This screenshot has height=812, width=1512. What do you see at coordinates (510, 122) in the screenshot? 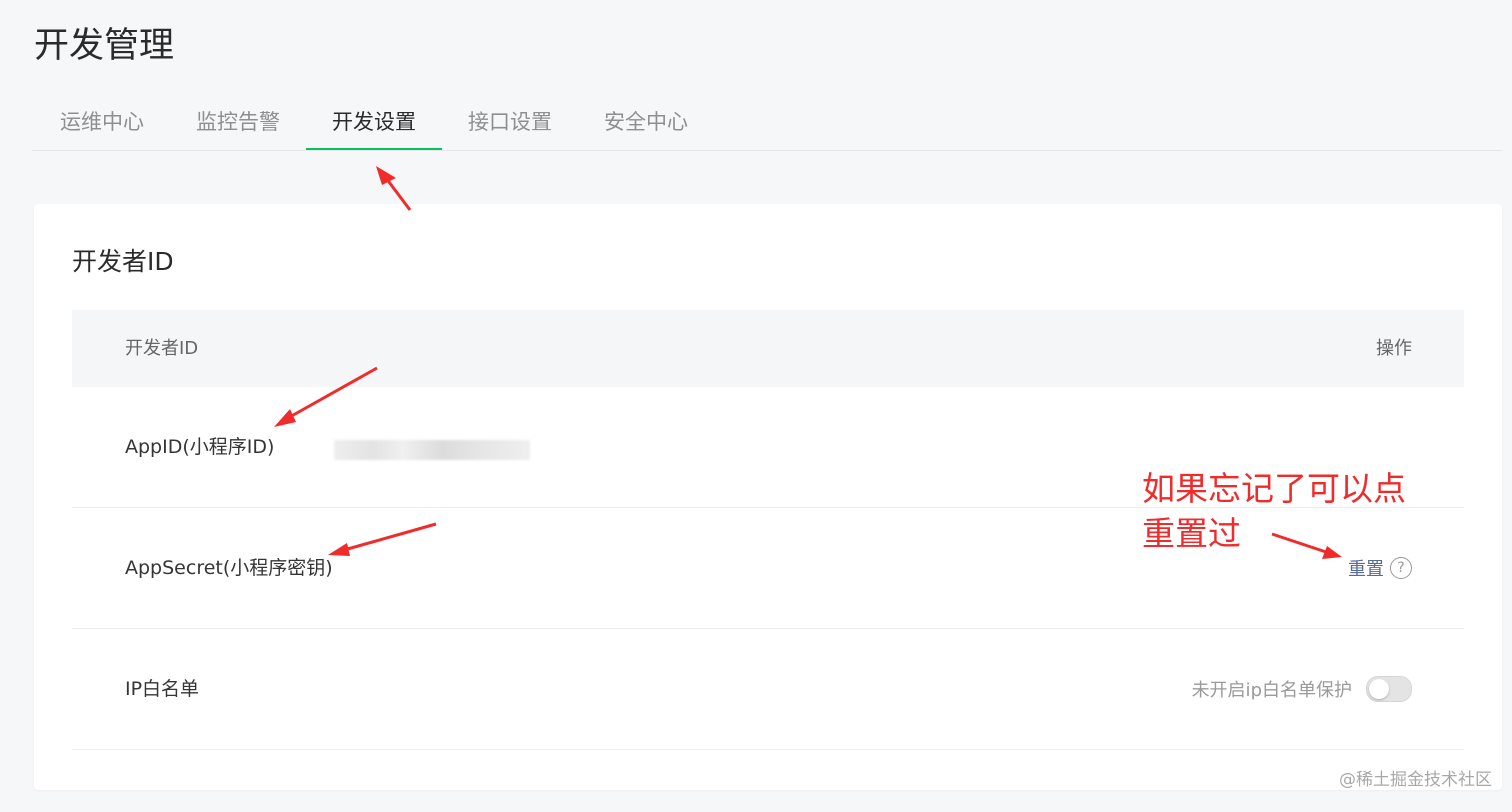
I see `tab-api-settings: 接口设置` at bounding box center [510, 122].